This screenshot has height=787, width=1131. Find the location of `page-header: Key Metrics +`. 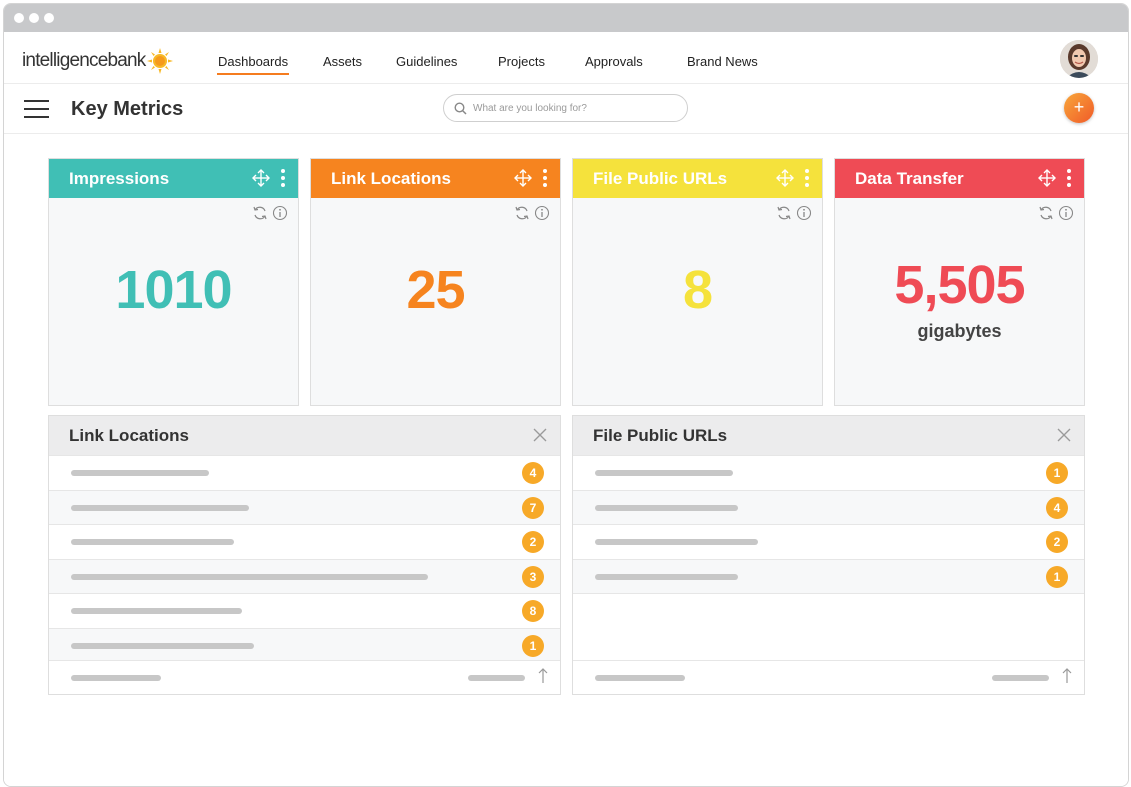

page-header: Key Metrics + is located at coordinates (566, 109).